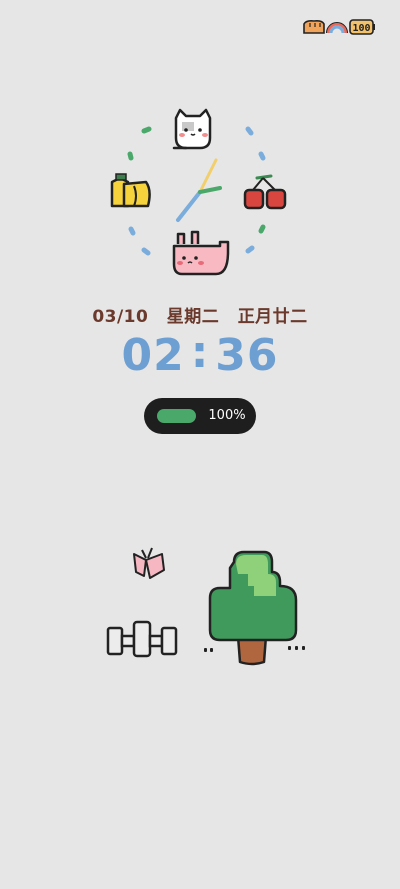 The image size is (400, 889). I want to click on date-line: 03/10 星期二 正月廿二, so click(200, 314).